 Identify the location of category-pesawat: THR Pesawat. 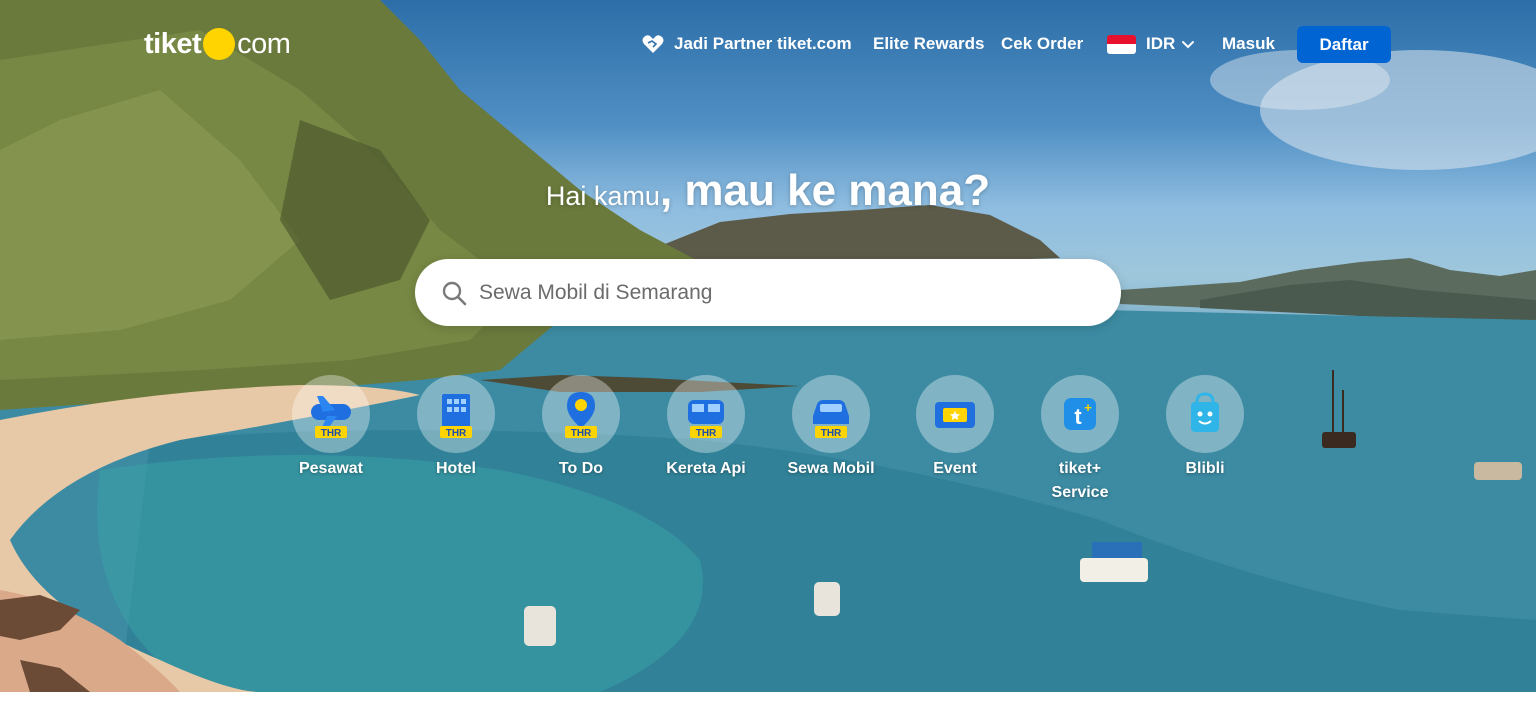
(331, 428).